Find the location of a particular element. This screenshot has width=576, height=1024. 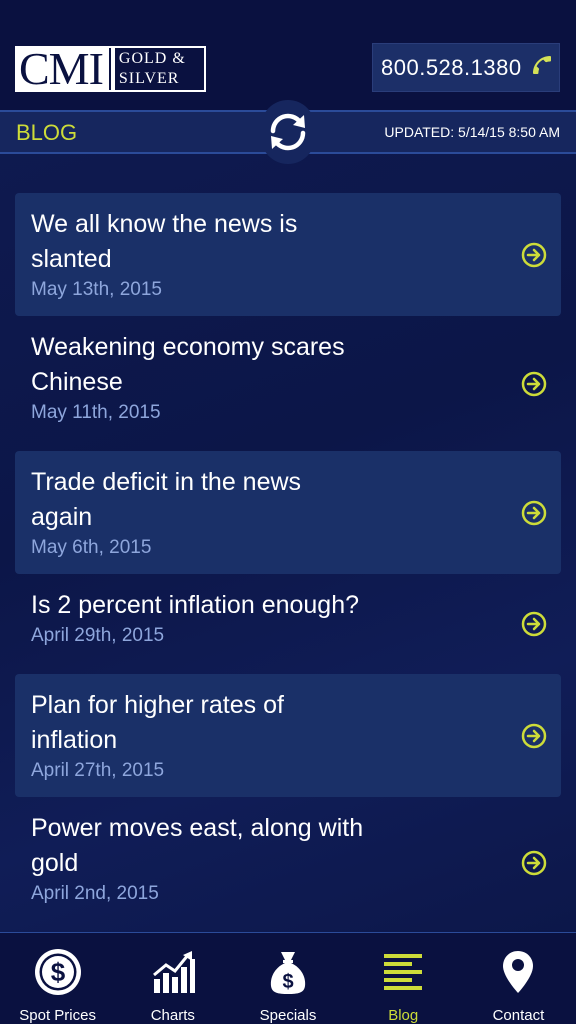

post-title: Is 2 percent inflation enough? is located at coordinates (266, 605).